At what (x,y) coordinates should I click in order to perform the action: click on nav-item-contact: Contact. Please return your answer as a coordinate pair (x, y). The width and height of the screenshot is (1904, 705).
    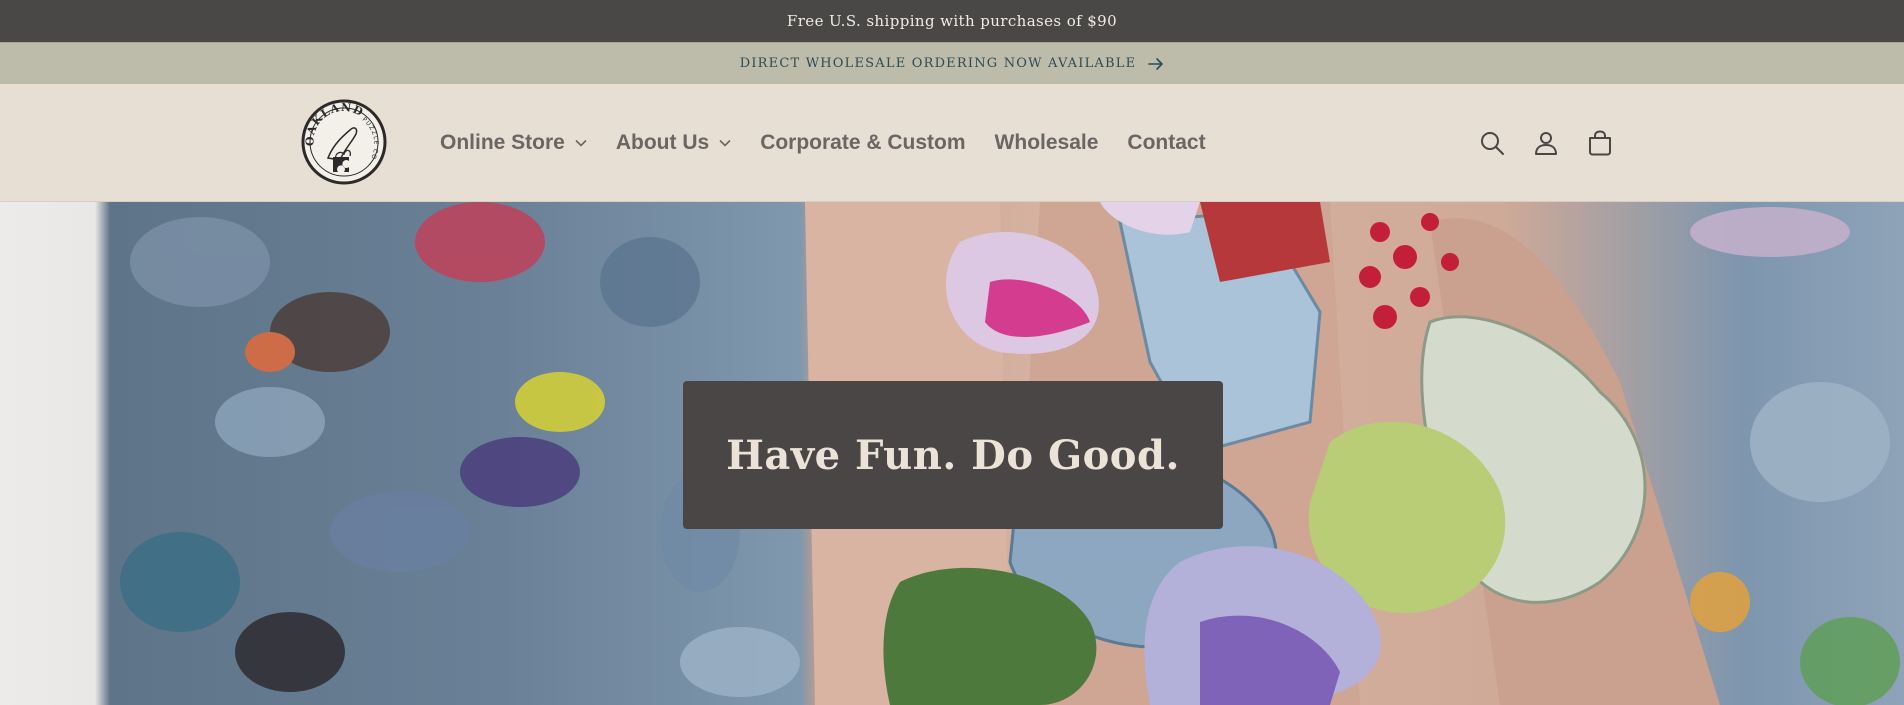
    Looking at the image, I should click on (1166, 143).